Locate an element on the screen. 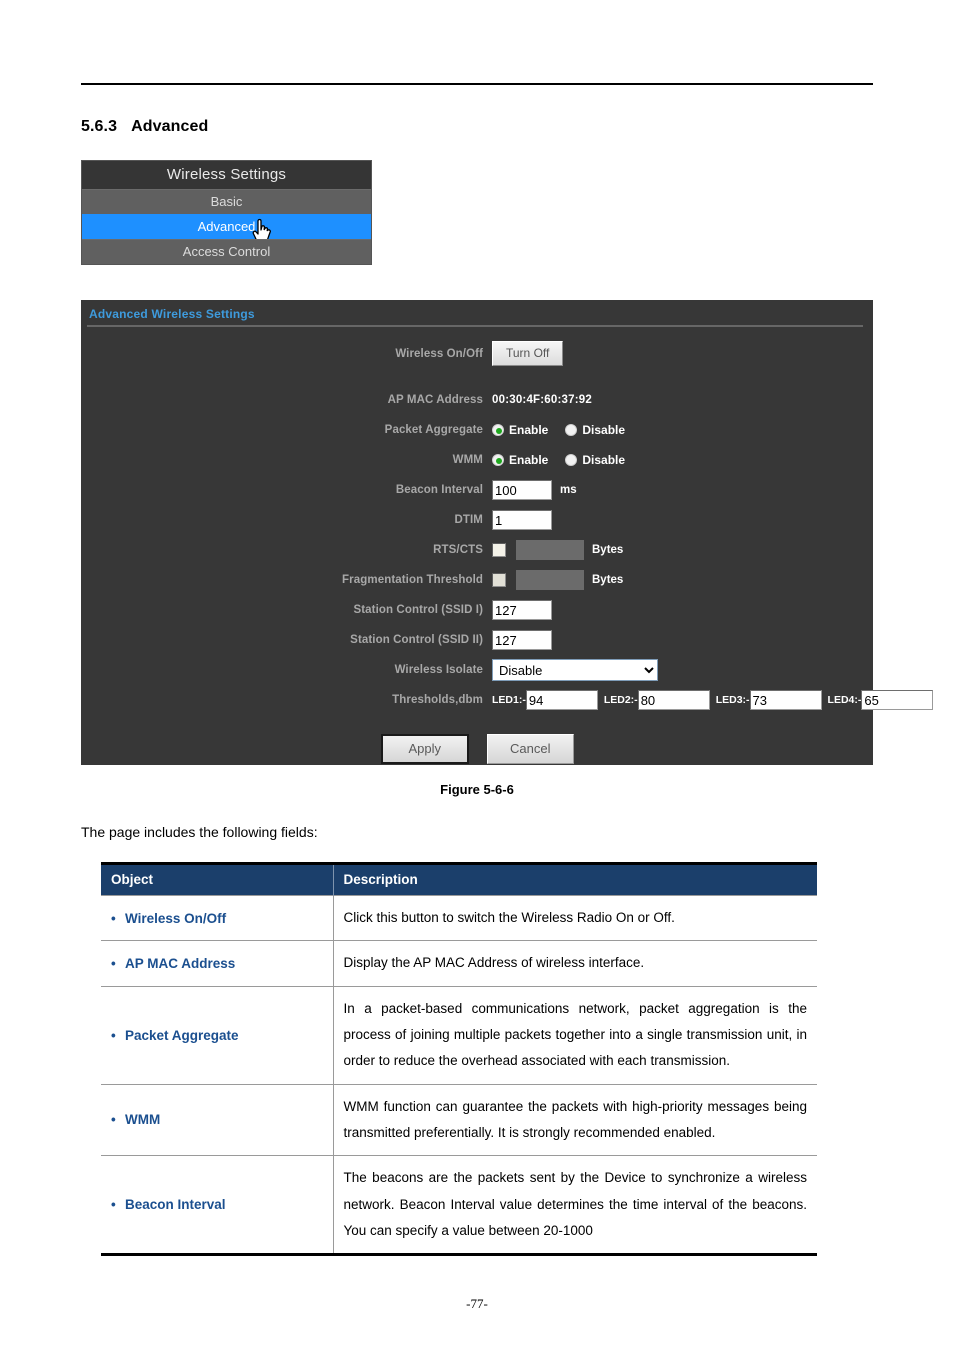 The width and height of the screenshot is (954, 1350). led3-input is located at coordinates (785, 700).